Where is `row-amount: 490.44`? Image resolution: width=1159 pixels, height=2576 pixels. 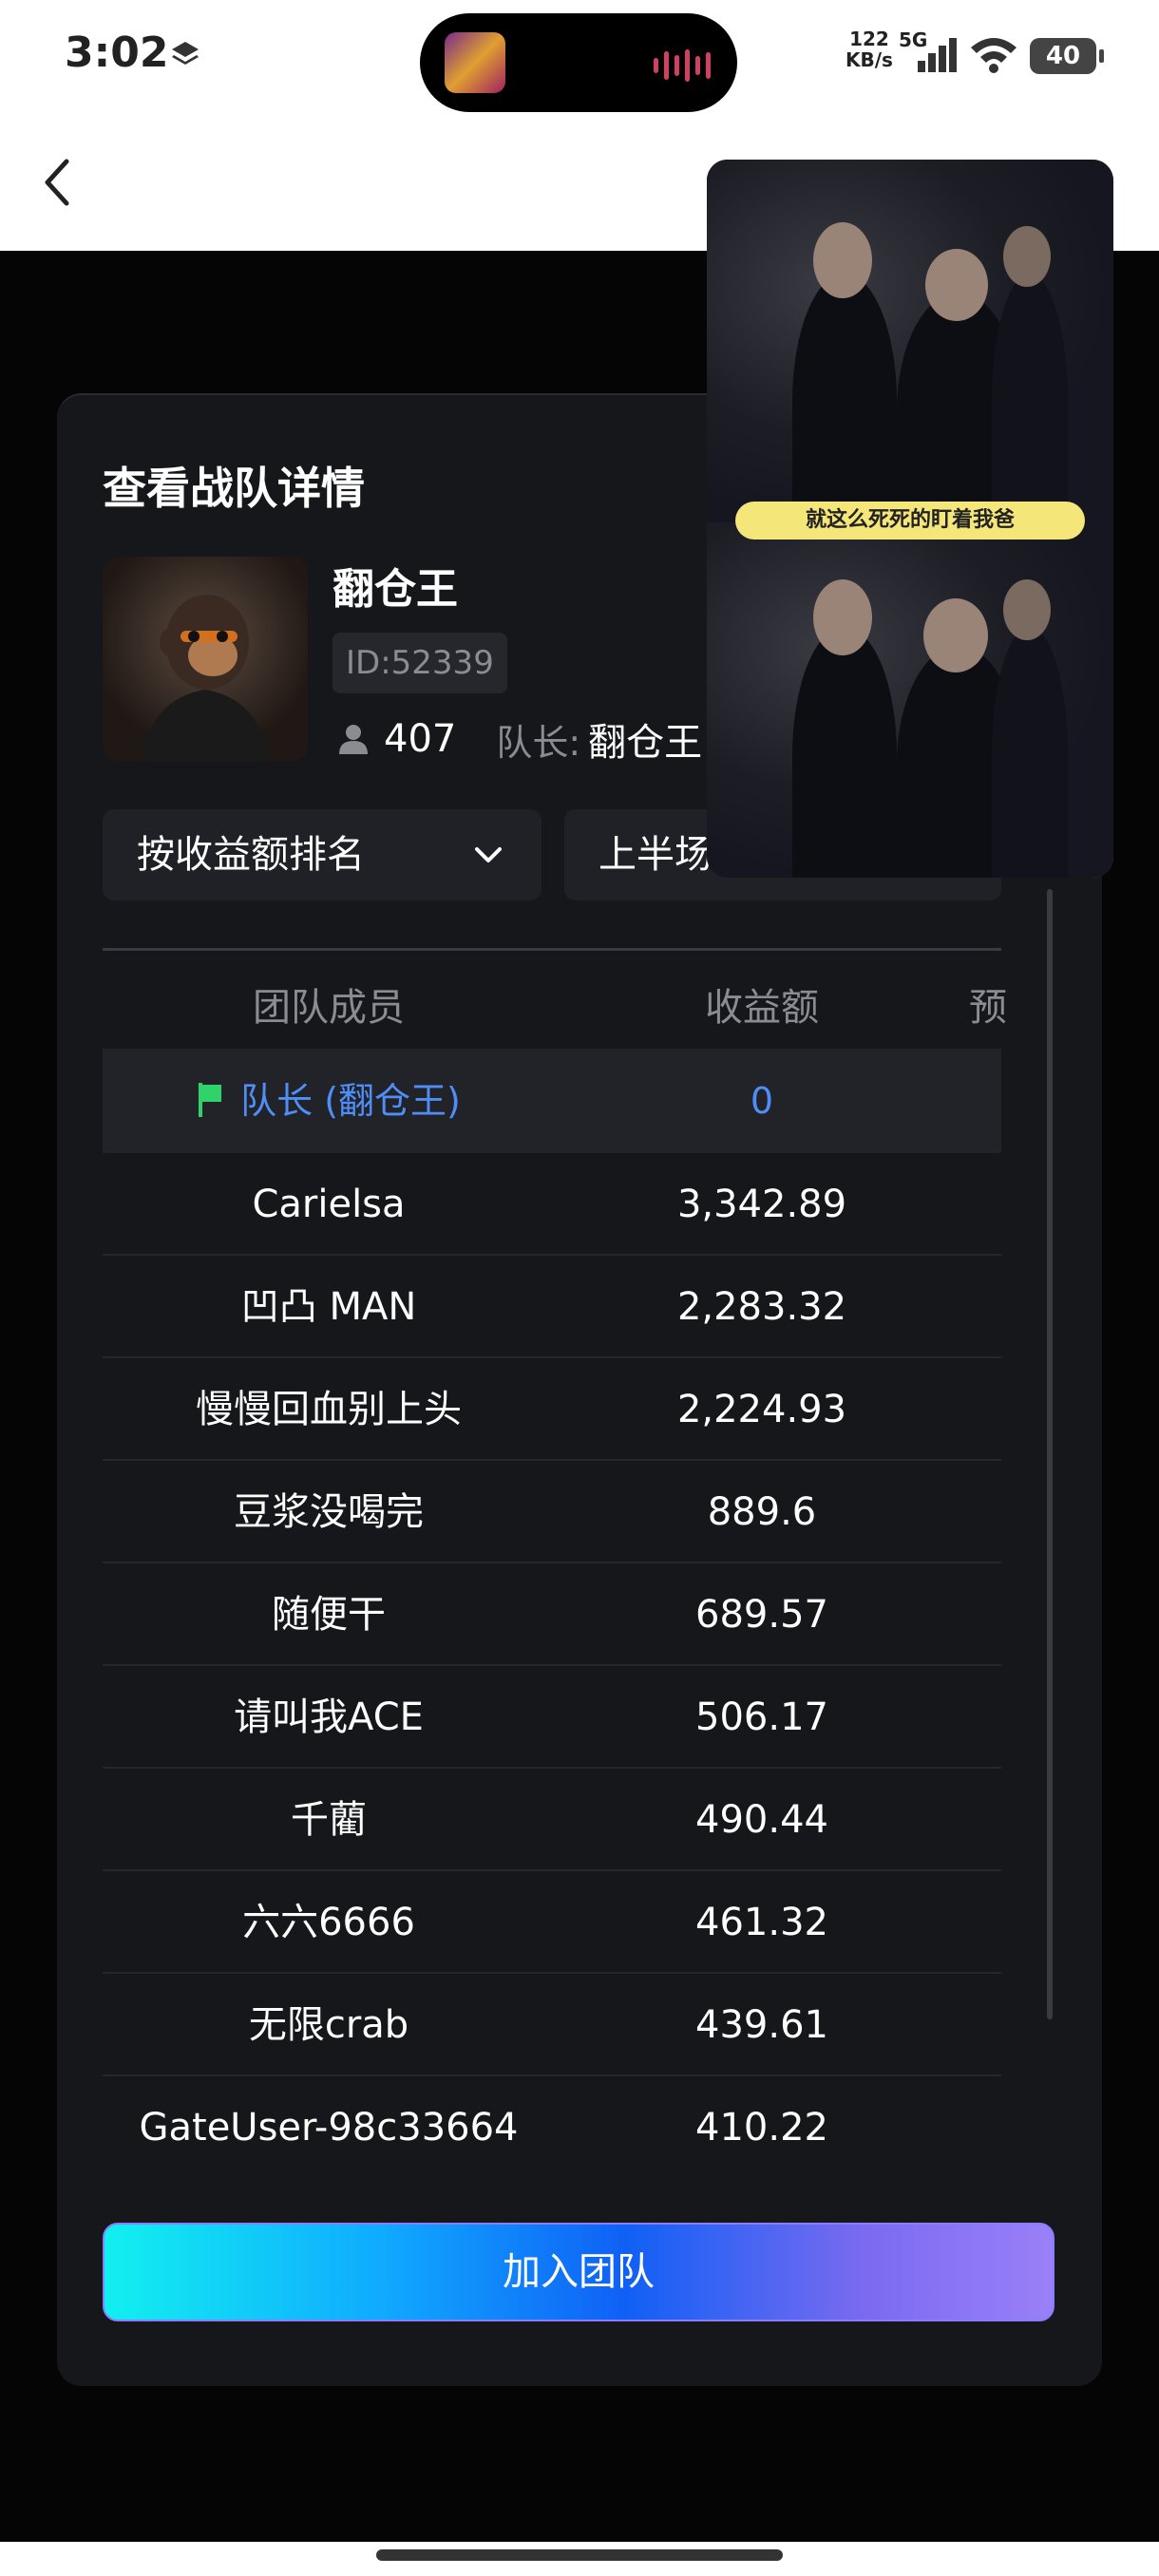
row-amount: 490.44 is located at coordinates (761, 1820).